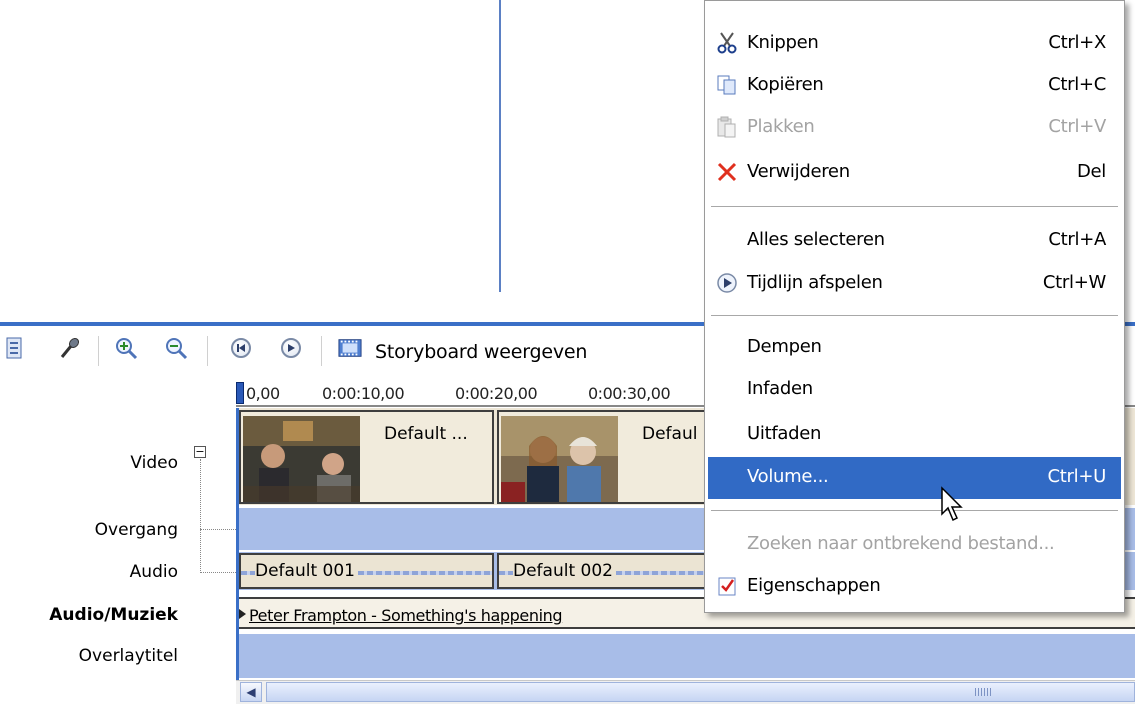 This screenshot has width=1135, height=704. Describe the element at coordinates (685, 656) in the screenshot. I see `overlay-title-track` at that location.